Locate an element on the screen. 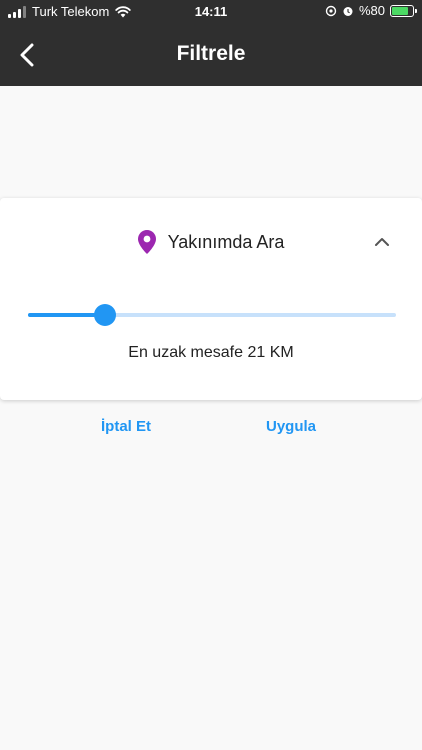 Image resolution: width=422 pixels, height=750 pixels. battery-percent: %80 is located at coordinates (371, 10).